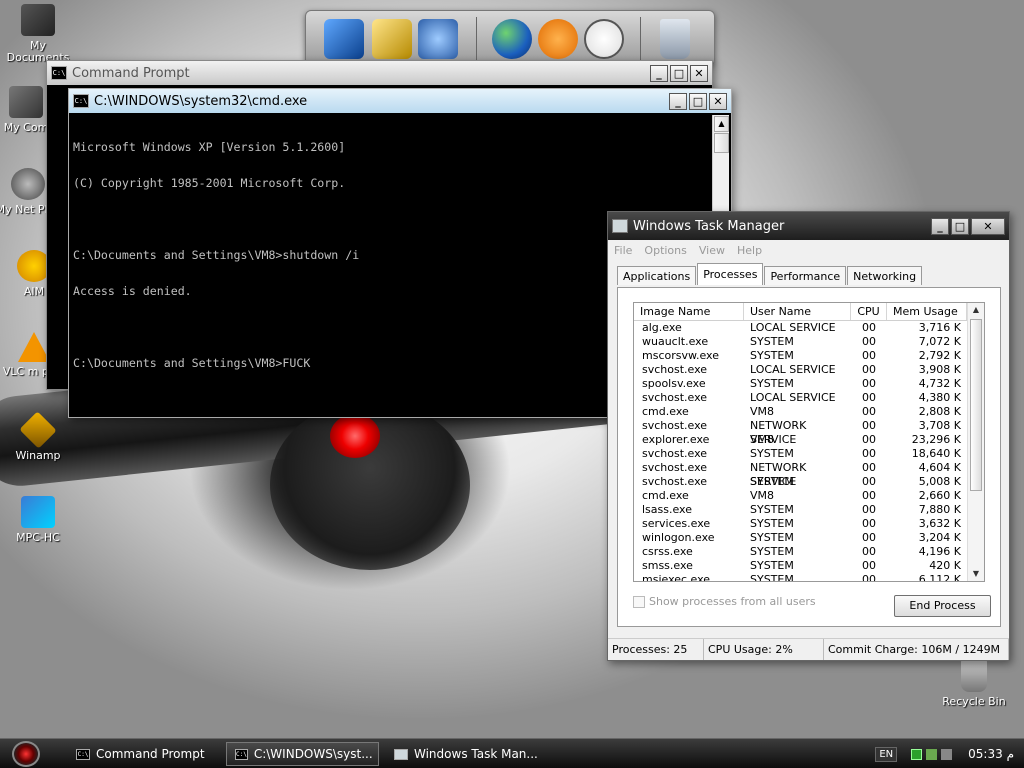  Describe the element at coordinates (639, 601) in the screenshot. I see `show-all-checkbox` at that location.